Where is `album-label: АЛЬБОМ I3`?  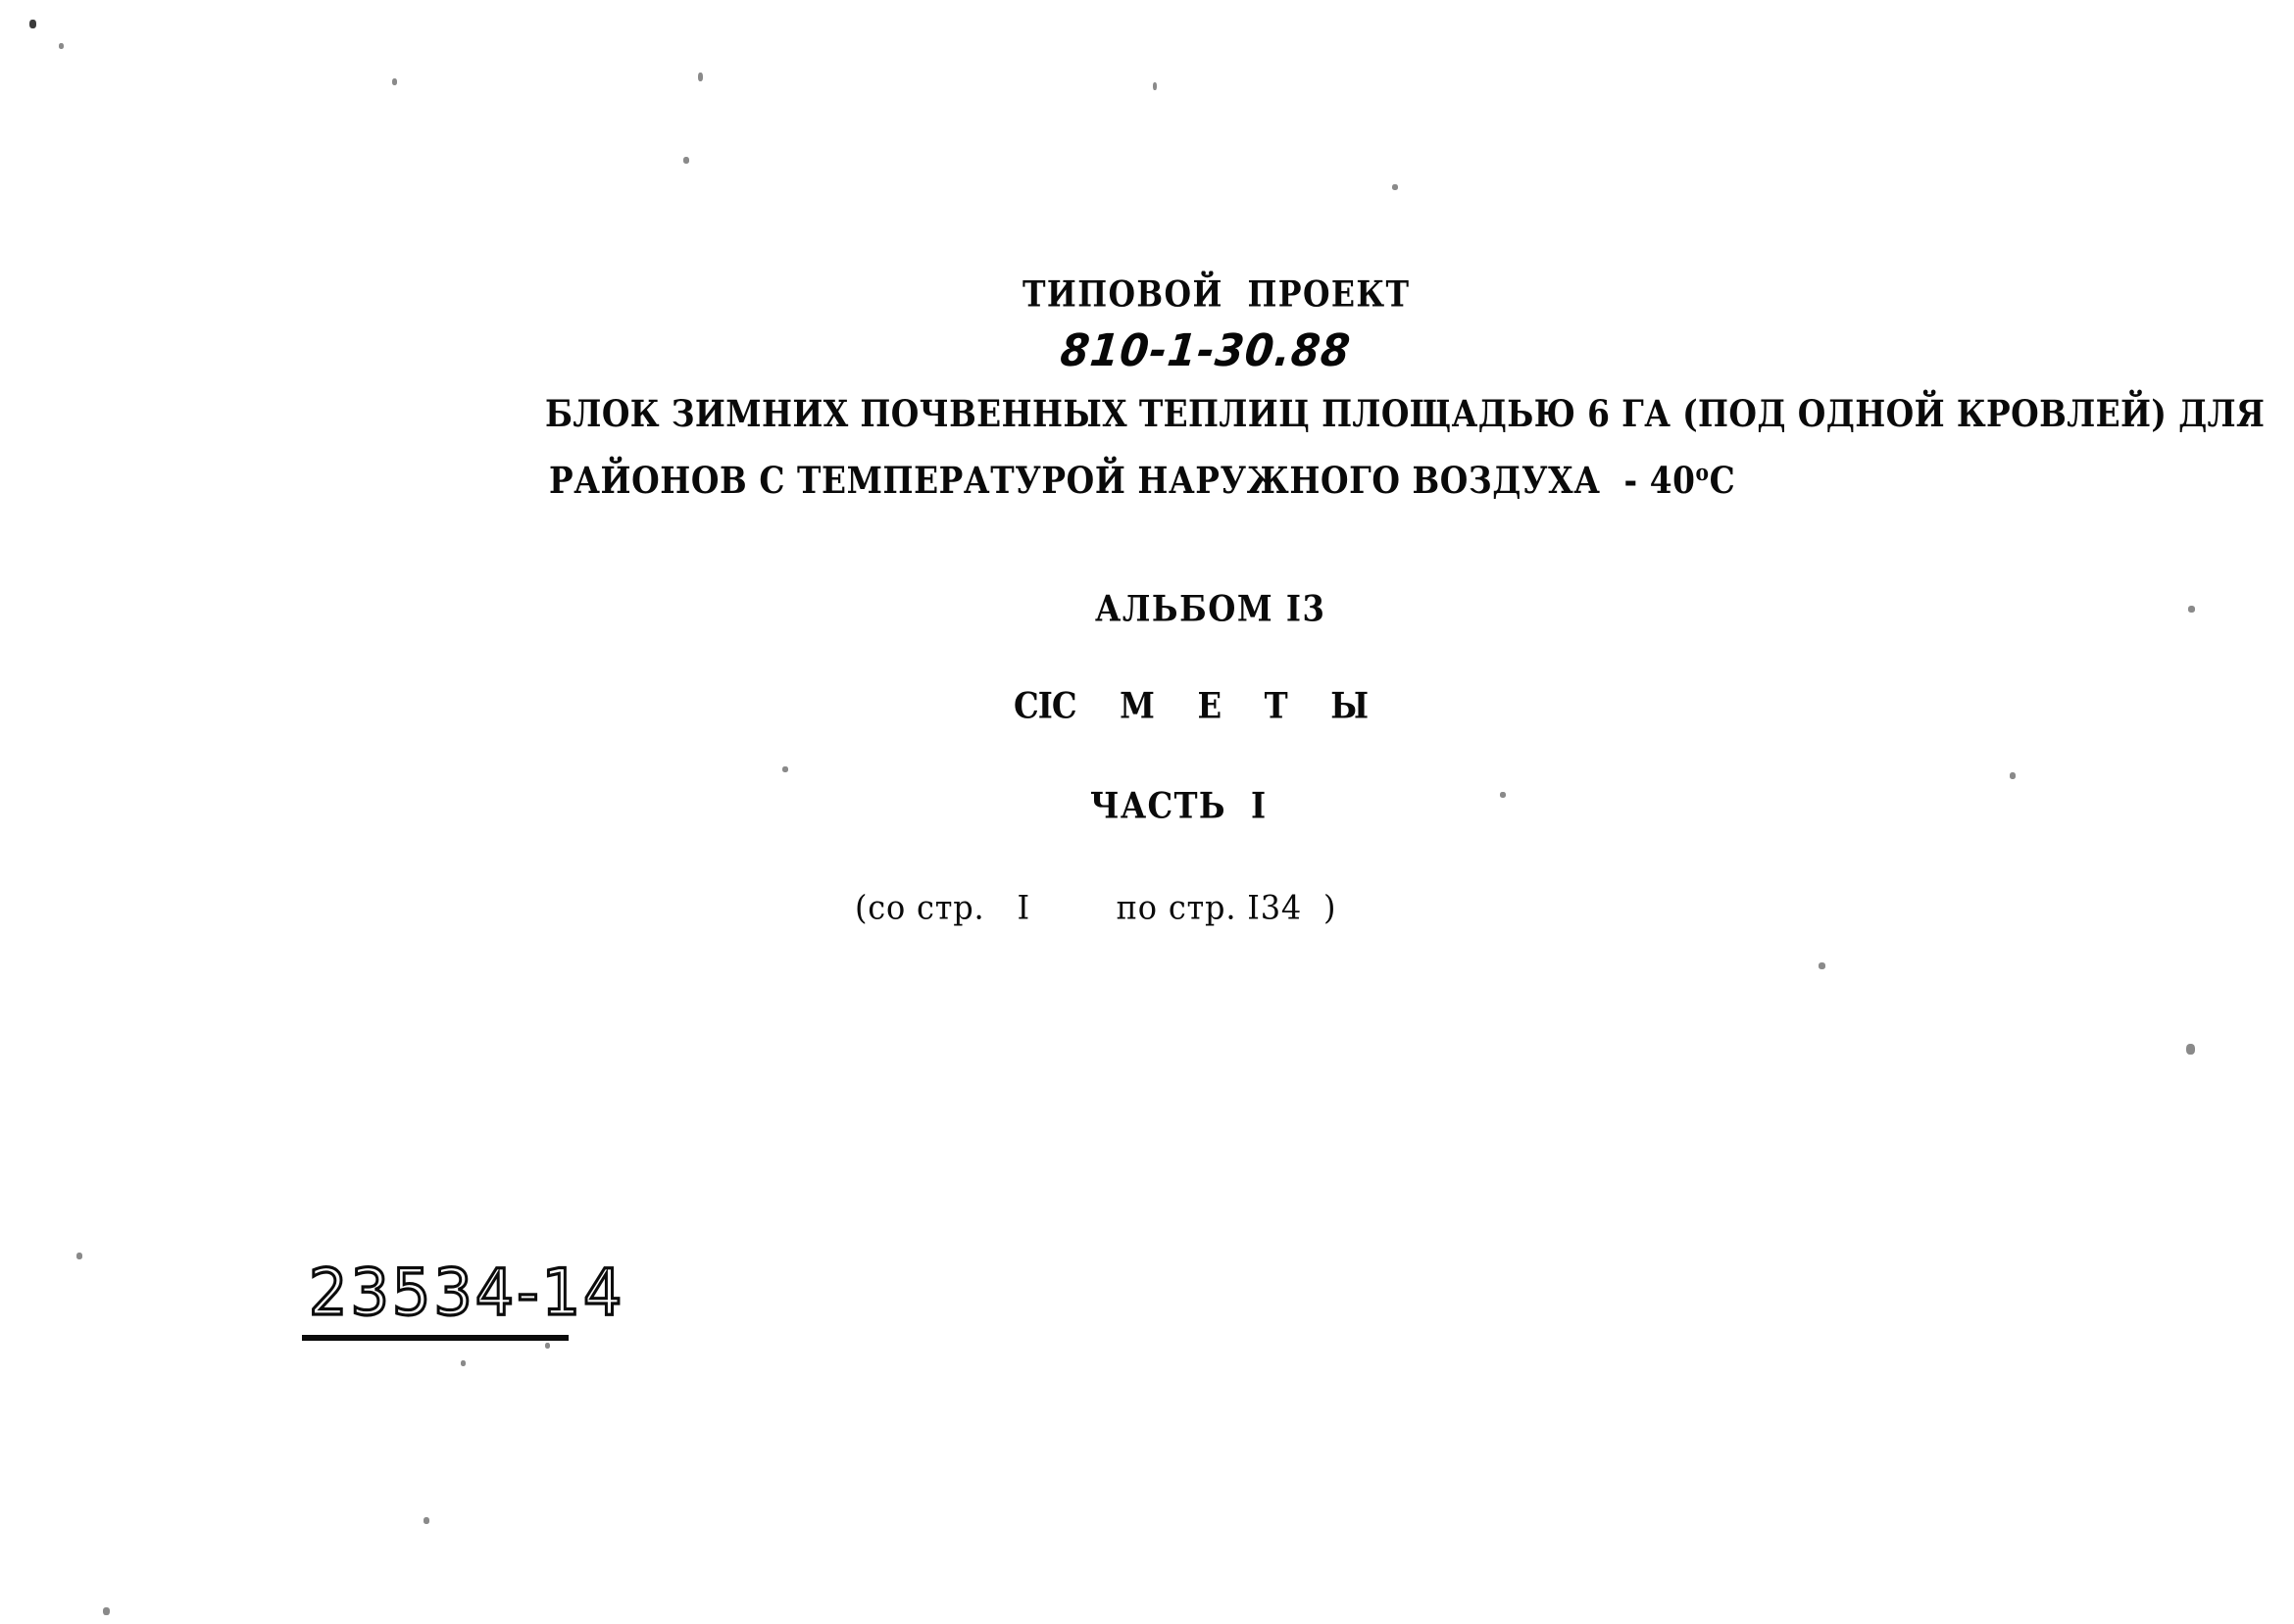 album-label: АЛЬБОМ I3 is located at coordinates (1210, 609).